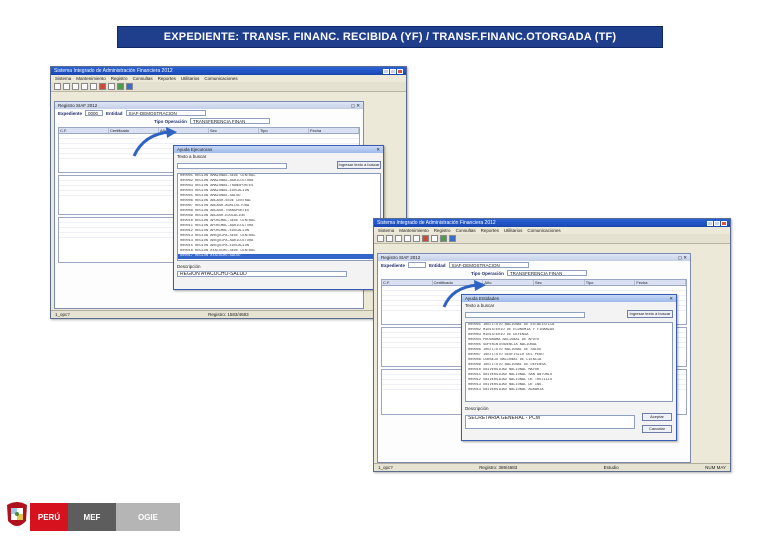 The width and height of the screenshot is (780, 540). I want to click on grid-col-cf-2: C.F., so click(407, 282).